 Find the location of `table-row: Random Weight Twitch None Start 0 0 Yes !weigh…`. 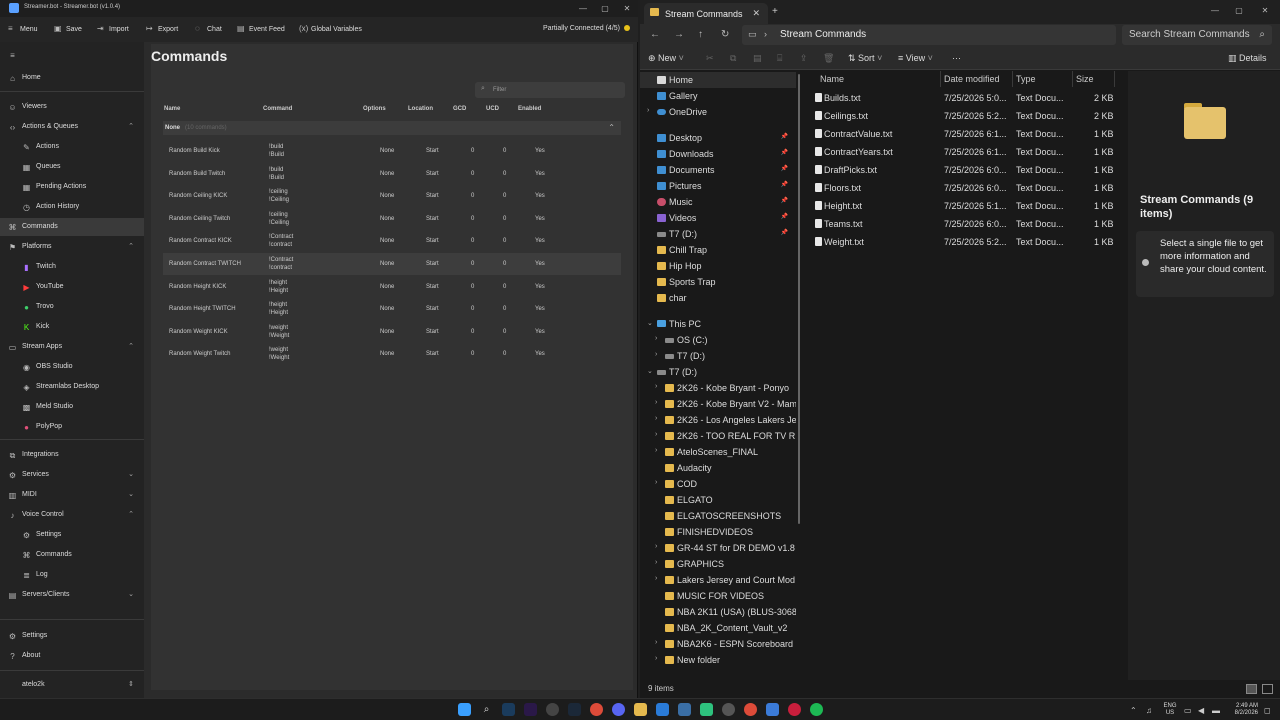

table-row: Random Weight Twitch None Start 0 0 Yes !weigh… is located at coordinates (392, 354).